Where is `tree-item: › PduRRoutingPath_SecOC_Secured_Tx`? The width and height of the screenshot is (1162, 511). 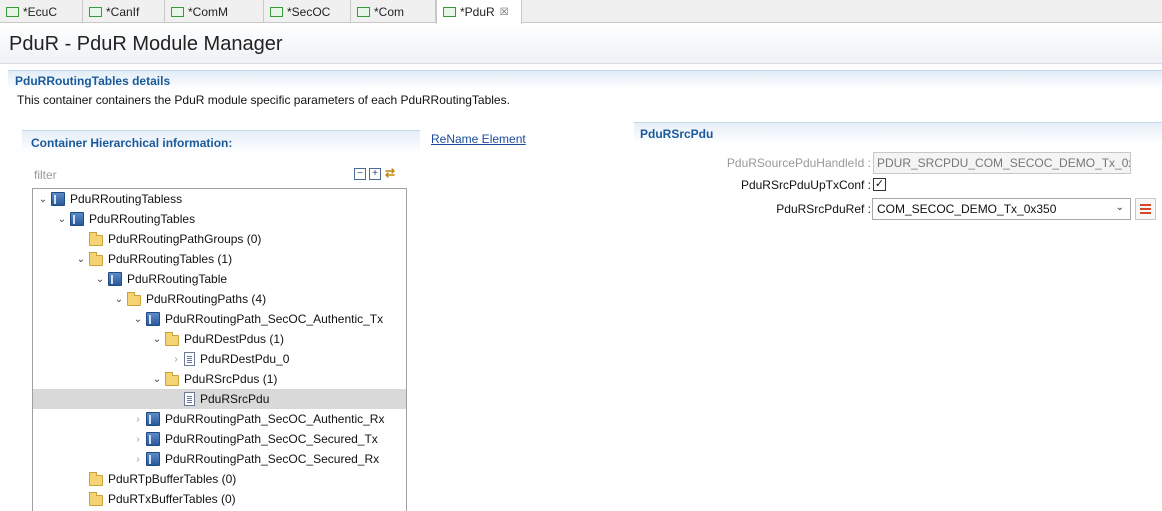 tree-item: › PduRRoutingPath_SecOC_Secured_Tx is located at coordinates (219, 439).